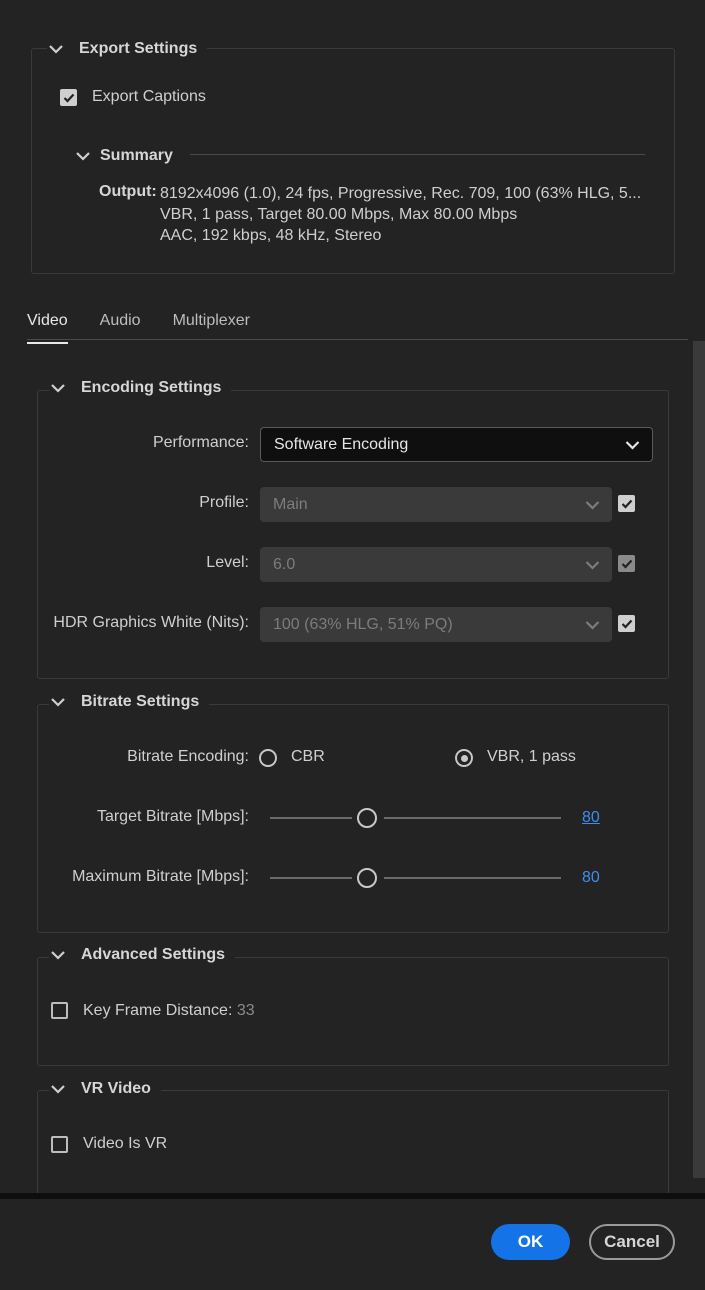 The image size is (705, 1290). I want to click on bitrate-settings-header: Bitrate Settings, so click(129, 702).